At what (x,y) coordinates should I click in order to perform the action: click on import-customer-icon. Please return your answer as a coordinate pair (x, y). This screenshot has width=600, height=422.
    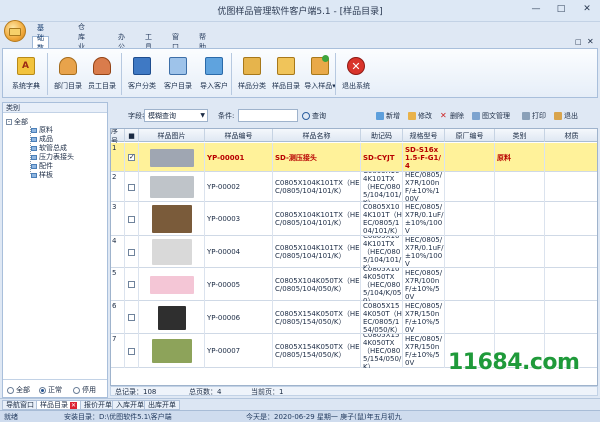
    Looking at the image, I should click on (214, 66).